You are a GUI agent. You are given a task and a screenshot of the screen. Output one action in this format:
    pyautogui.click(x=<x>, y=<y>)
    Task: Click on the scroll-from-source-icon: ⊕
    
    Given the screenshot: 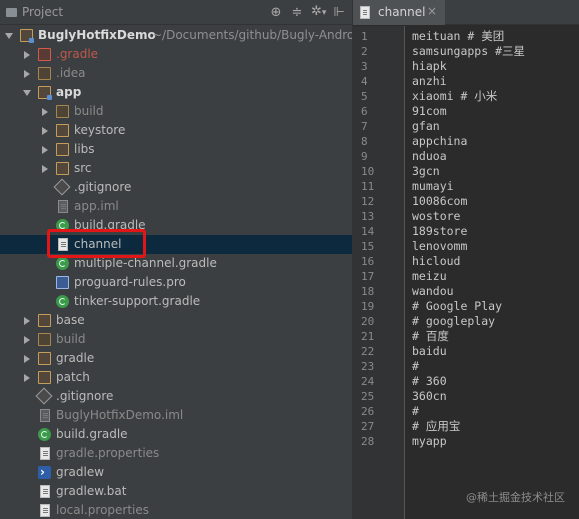 What is the action you would take?
    pyautogui.click(x=276, y=13)
    